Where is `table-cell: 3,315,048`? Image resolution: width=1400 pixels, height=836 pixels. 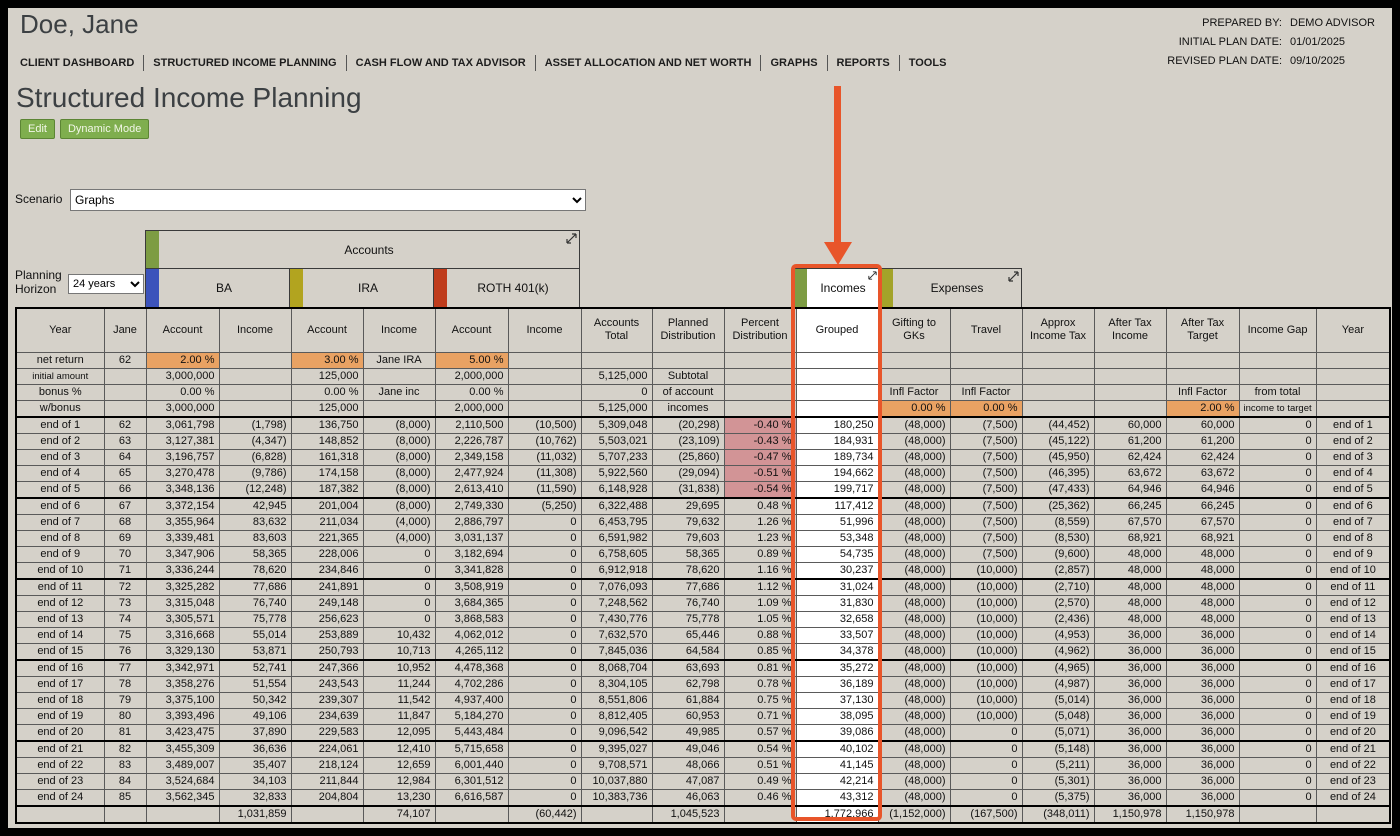 table-cell: 3,315,048 is located at coordinates (182, 603).